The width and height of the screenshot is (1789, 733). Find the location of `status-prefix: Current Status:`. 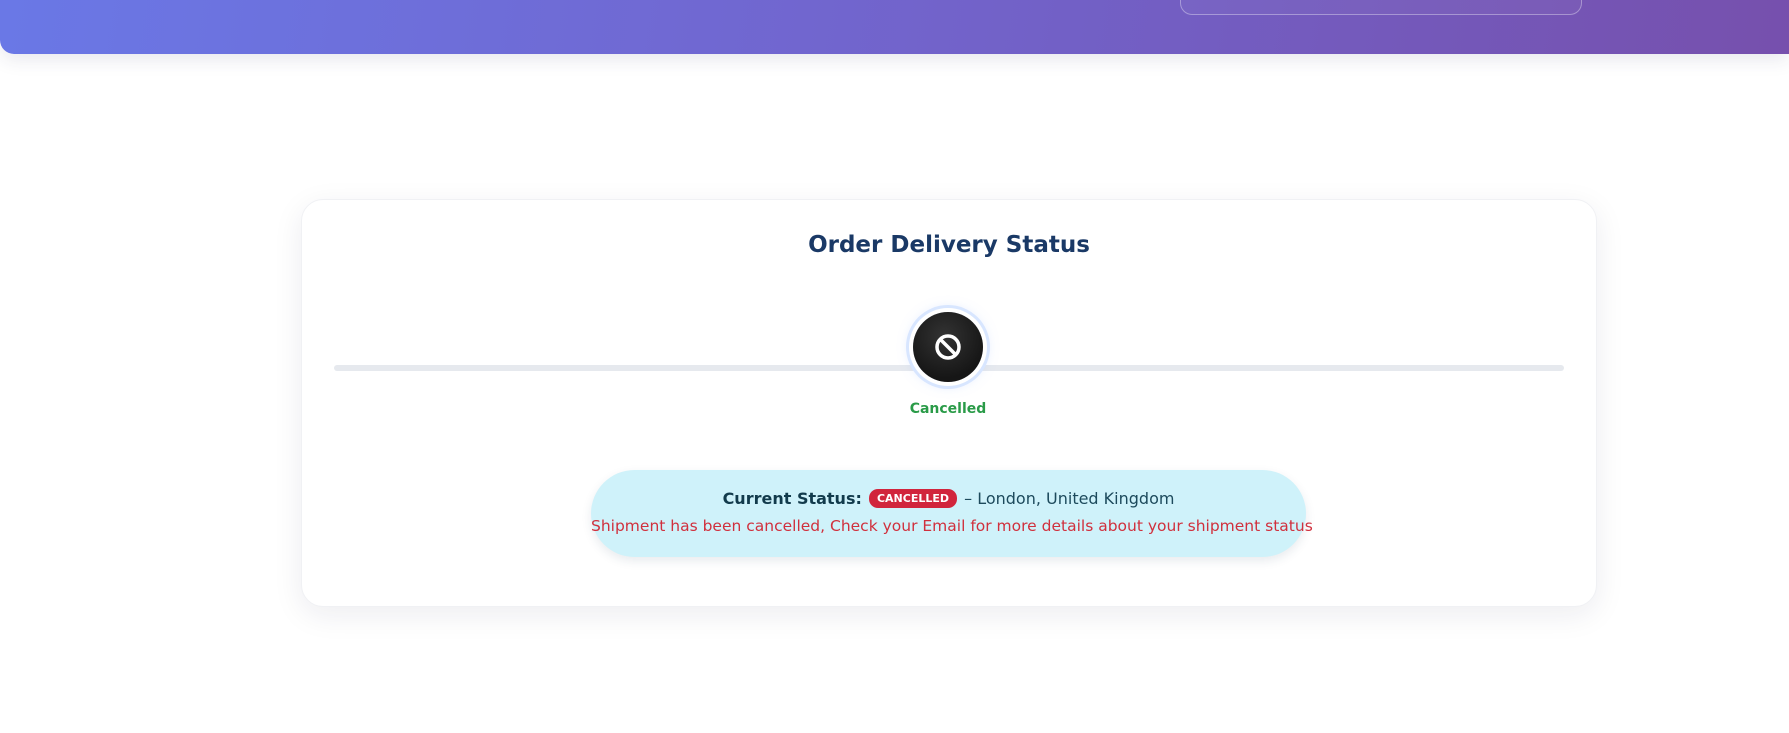

status-prefix: Current Status: is located at coordinates (792, 498).